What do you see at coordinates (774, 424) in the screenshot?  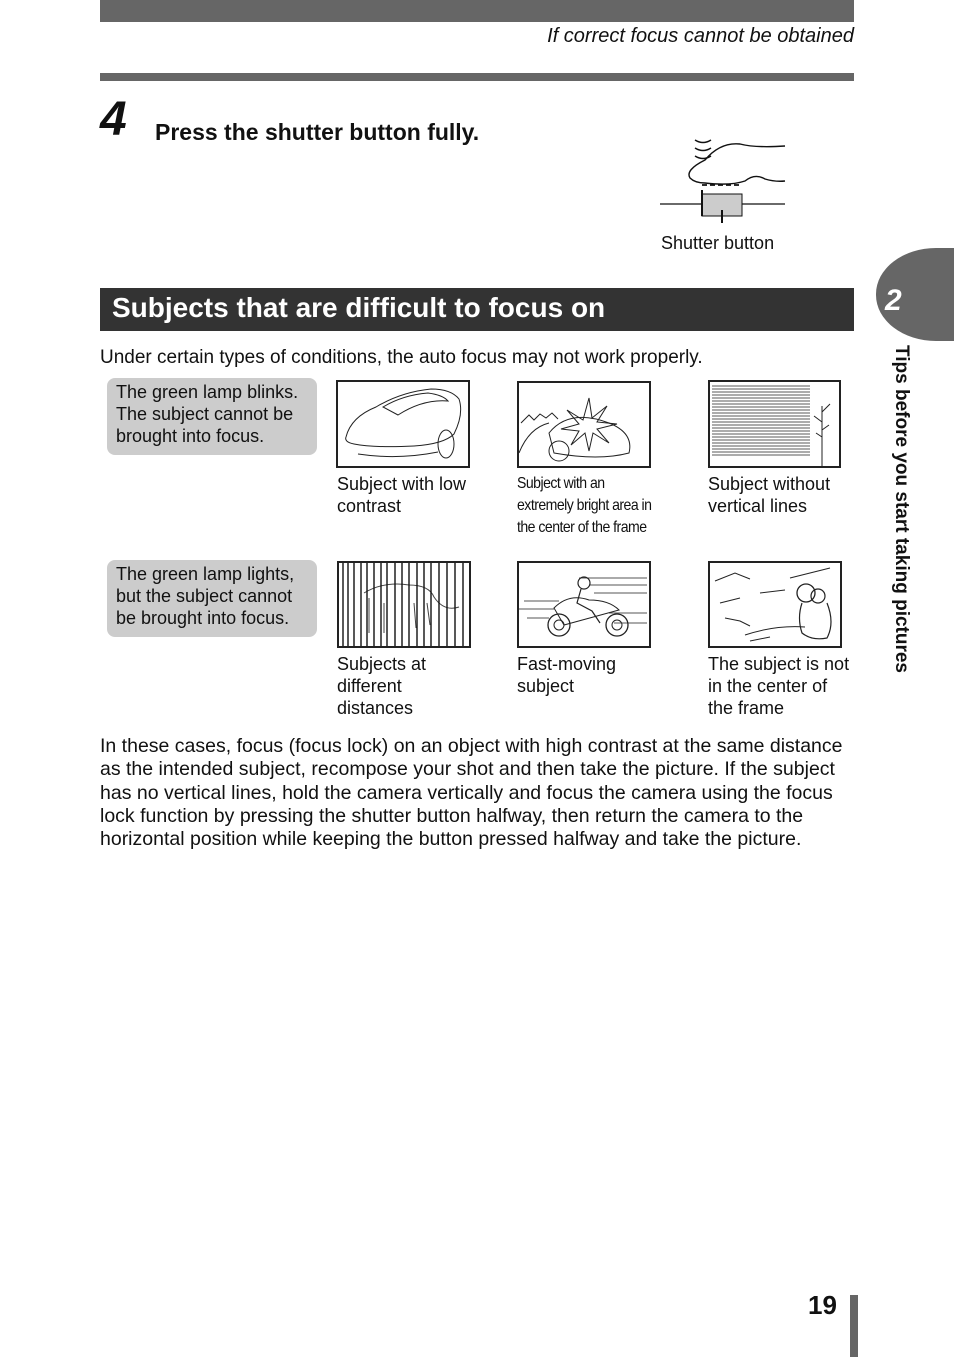 I see `horizontal-blinds-illustration-icon` at bounding box center [774, 424].